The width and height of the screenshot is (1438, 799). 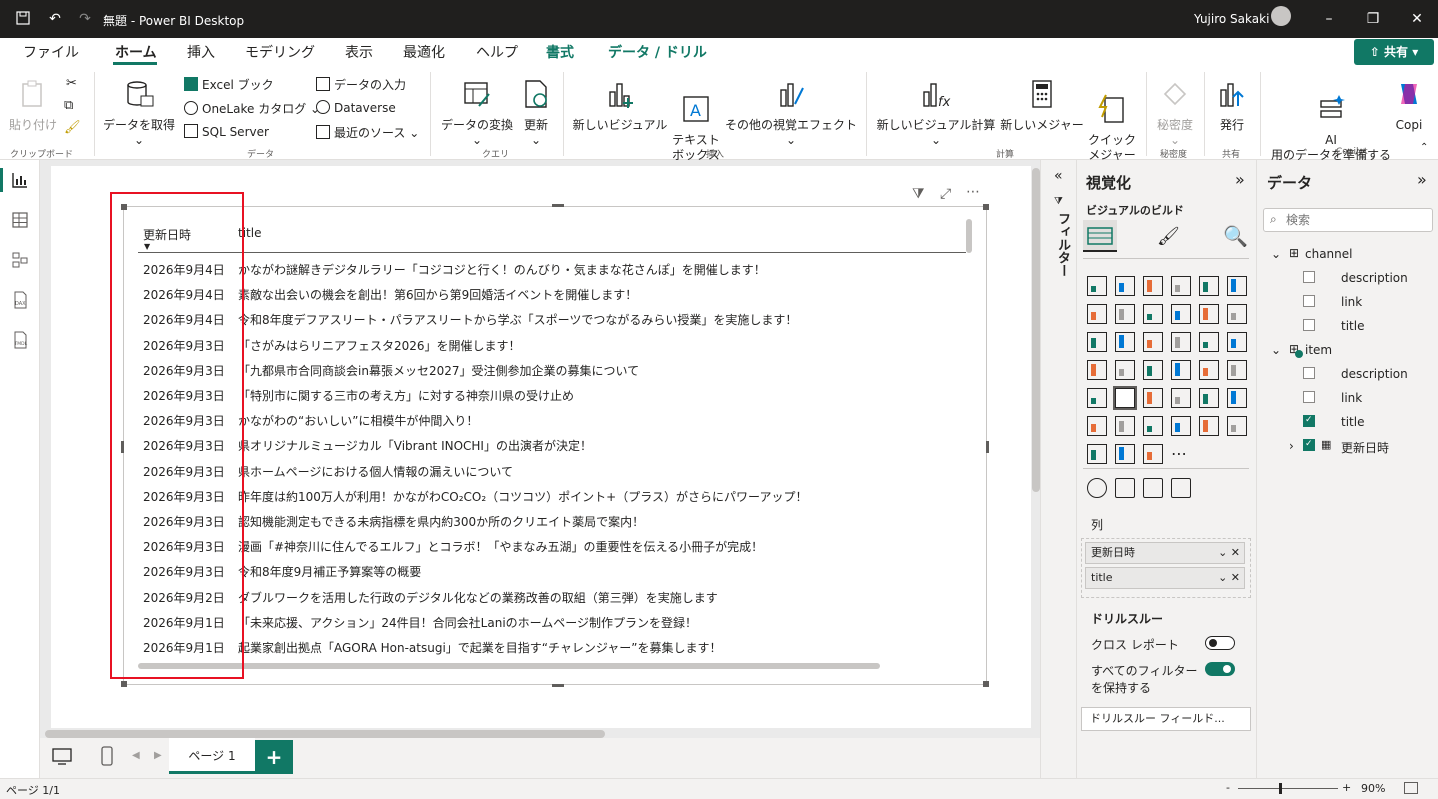 I want to click on new-visual-calc-button: fx 新しいビジュアル計算 ⌄, so click(x=936, y=113).